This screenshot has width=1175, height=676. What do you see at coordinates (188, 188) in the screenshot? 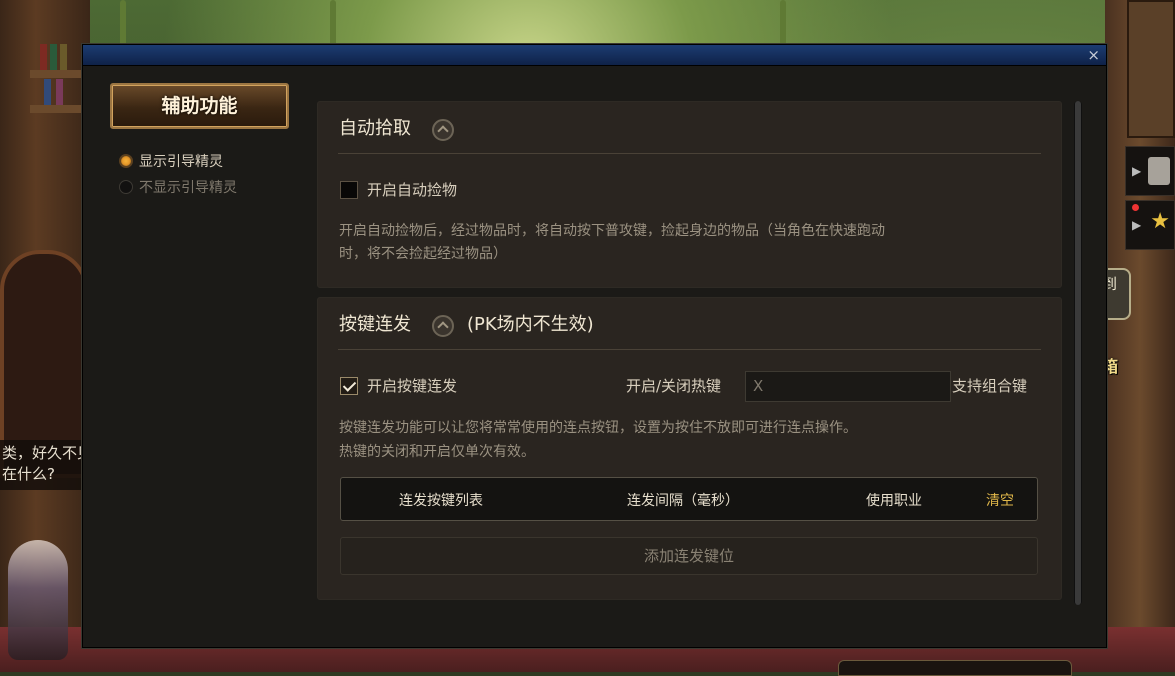
I see `radio-label: 不显示引导精灵` at bounding box center [188, 188].